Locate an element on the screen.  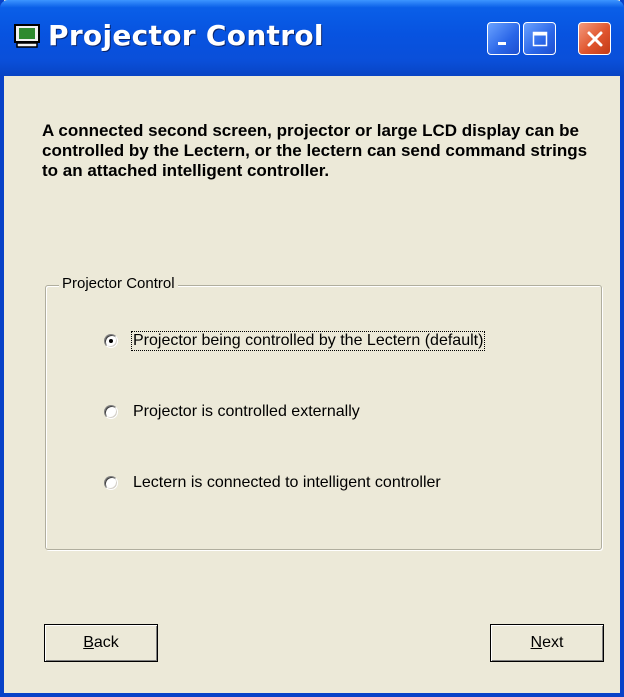
maximize-icon is located at coordinates (539, 38).